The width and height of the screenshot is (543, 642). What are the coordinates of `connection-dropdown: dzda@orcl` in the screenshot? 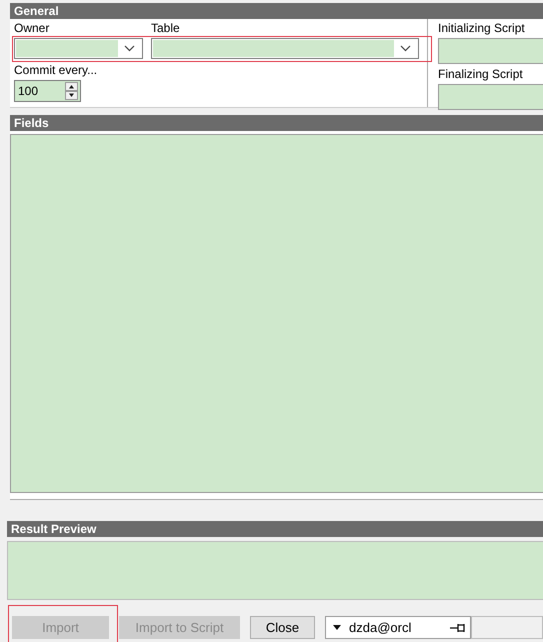 It's located at (398, 627).